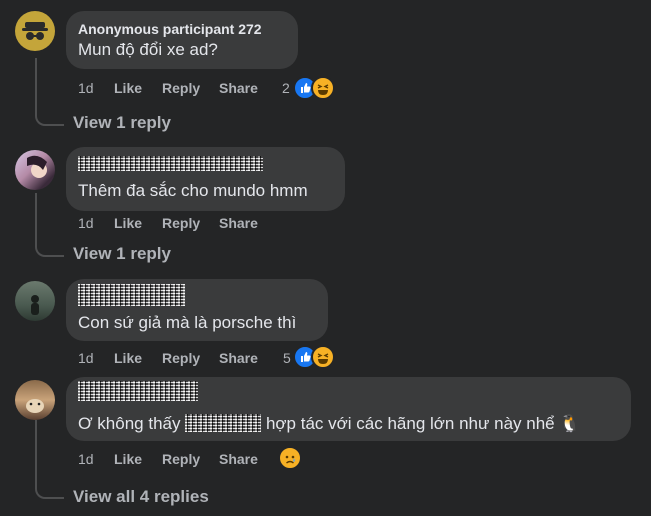  What do you see at coordinates (141, 497) in the screenshot?
I see `view-replies-link: View all 4 replies` at bounding box center [141, 497].